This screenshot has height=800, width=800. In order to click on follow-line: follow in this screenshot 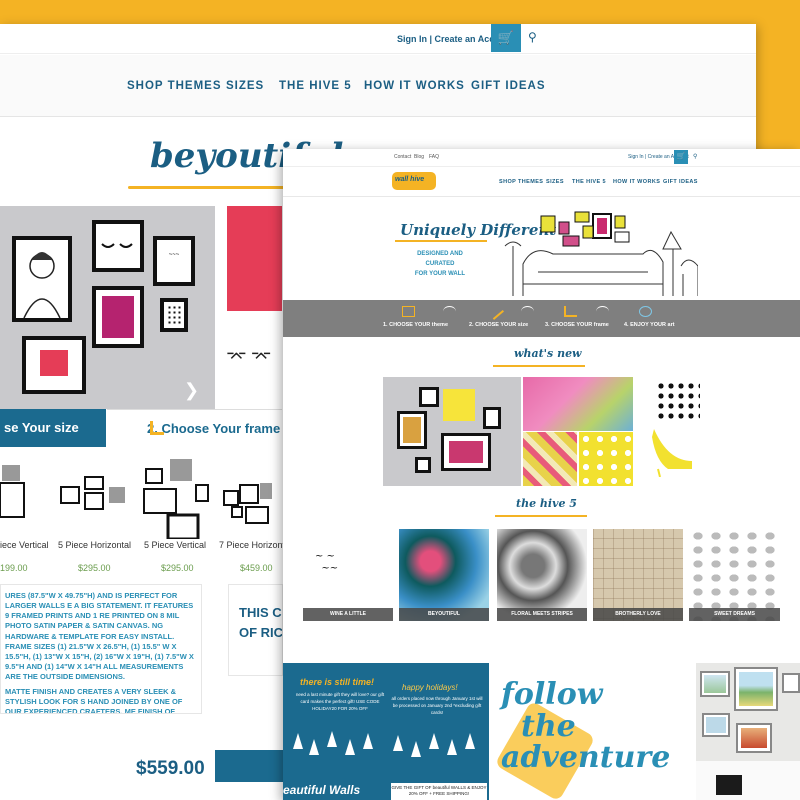, I will do `click(552, 694)`.